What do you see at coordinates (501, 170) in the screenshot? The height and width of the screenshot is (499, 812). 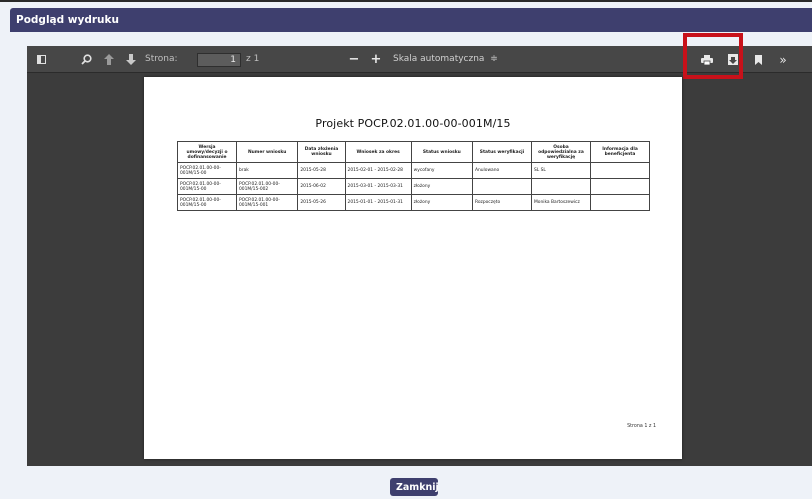 I see `table-cell: Anulowano` at bounding box center [501, 170].